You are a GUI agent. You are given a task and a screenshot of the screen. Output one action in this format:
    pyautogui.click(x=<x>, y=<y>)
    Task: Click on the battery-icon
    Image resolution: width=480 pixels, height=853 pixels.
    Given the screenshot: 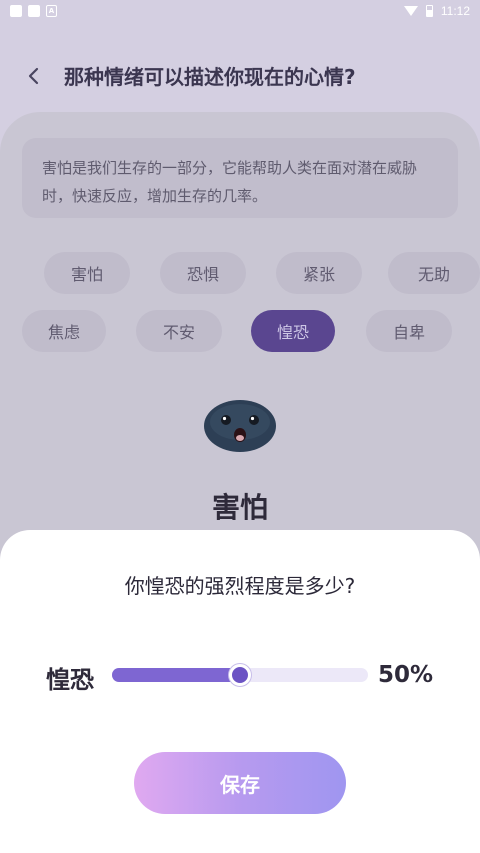 What is the action you would take?
    pyautogui.click(x=429, y=11)
    